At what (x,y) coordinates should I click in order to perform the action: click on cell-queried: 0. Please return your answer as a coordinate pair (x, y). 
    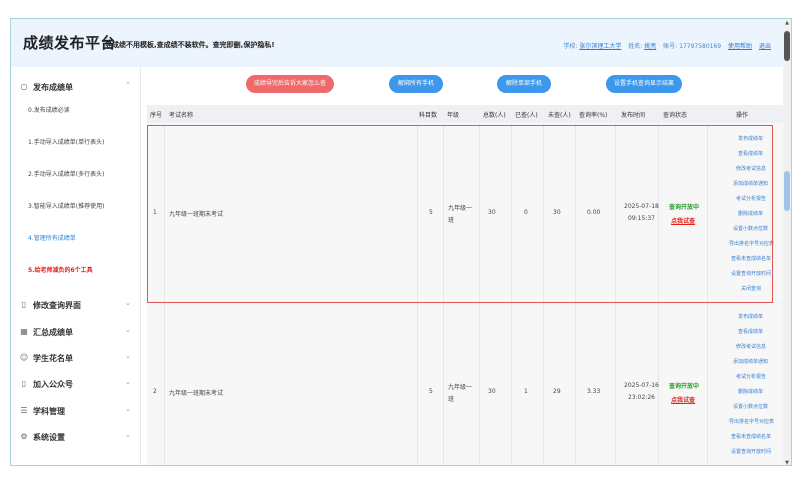
    Looking at the image, I should click on (526, 212).